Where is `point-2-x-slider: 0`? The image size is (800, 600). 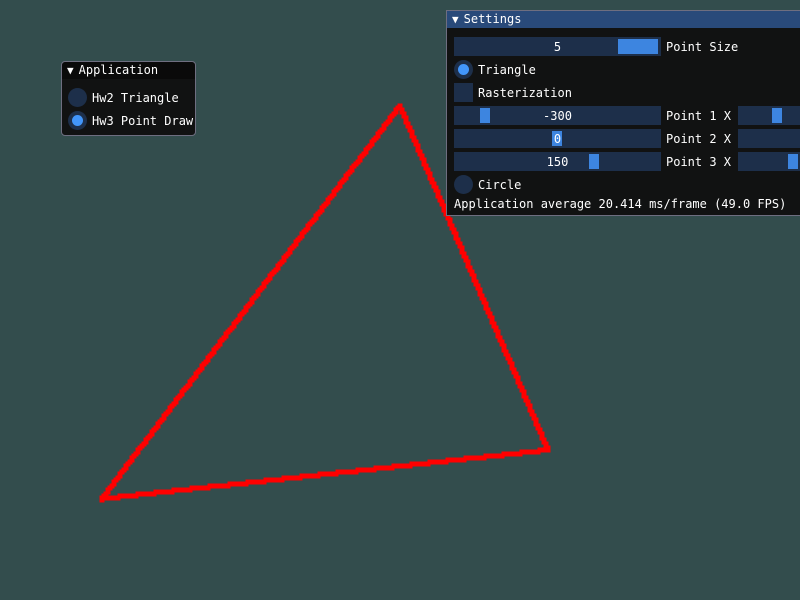
point-2-x-slider: 0 is located at coordinates (557, 138).